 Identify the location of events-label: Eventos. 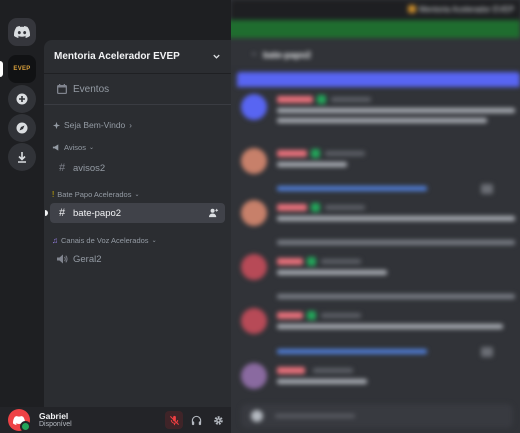
(91, 89).